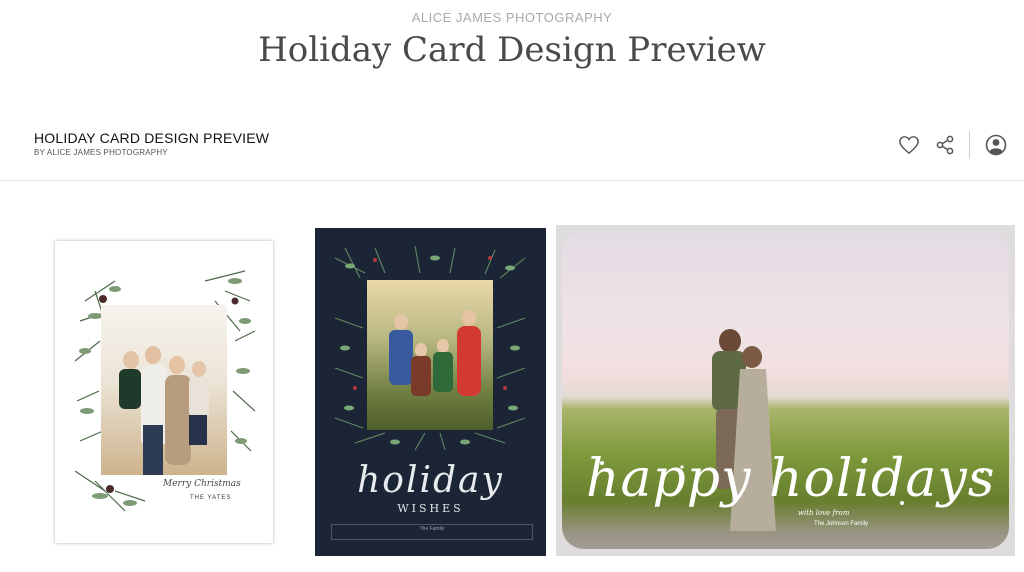  What do you see at coordinates (824, 513) in the screenshot?
I see `card-note-text: with love from` at bounding box center [824, 513].